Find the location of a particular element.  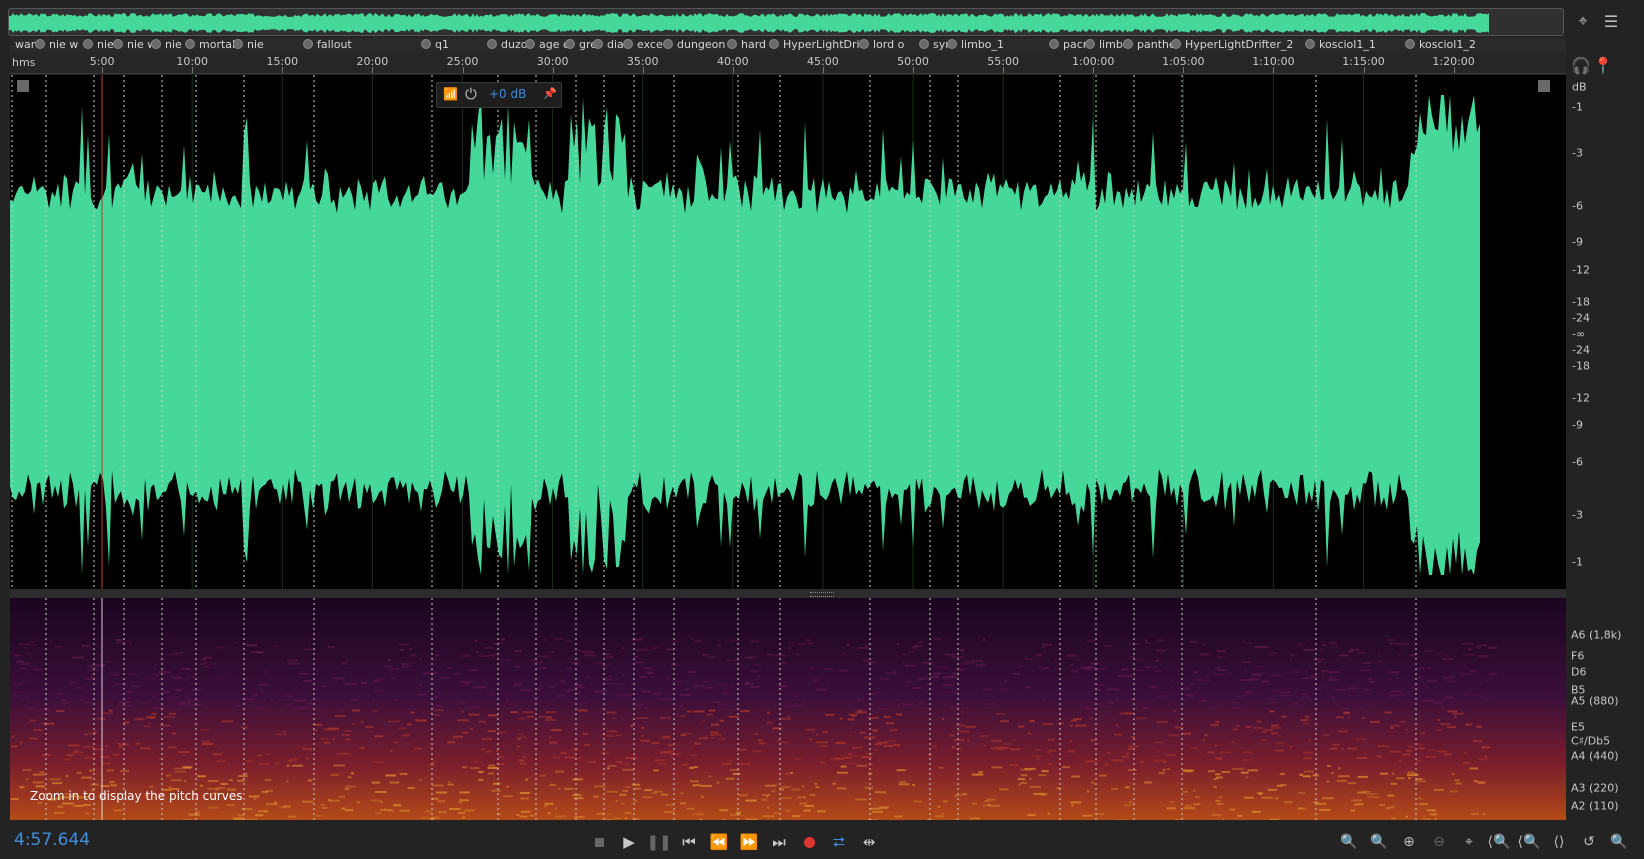

pitch-scale-label: A3 (220) is located at coordinates (1595, 788).